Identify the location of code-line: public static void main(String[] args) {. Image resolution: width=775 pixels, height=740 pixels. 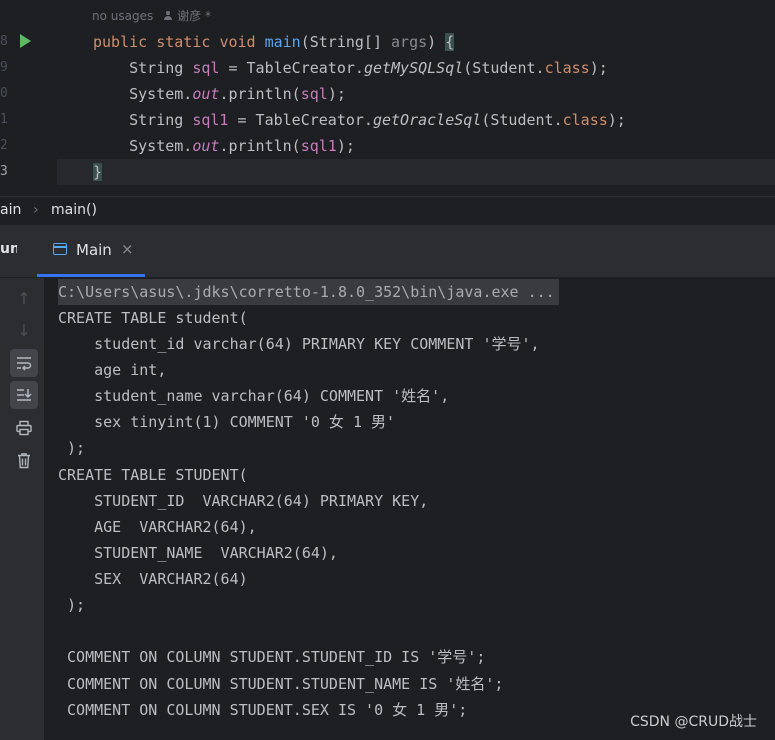
(416, 42).